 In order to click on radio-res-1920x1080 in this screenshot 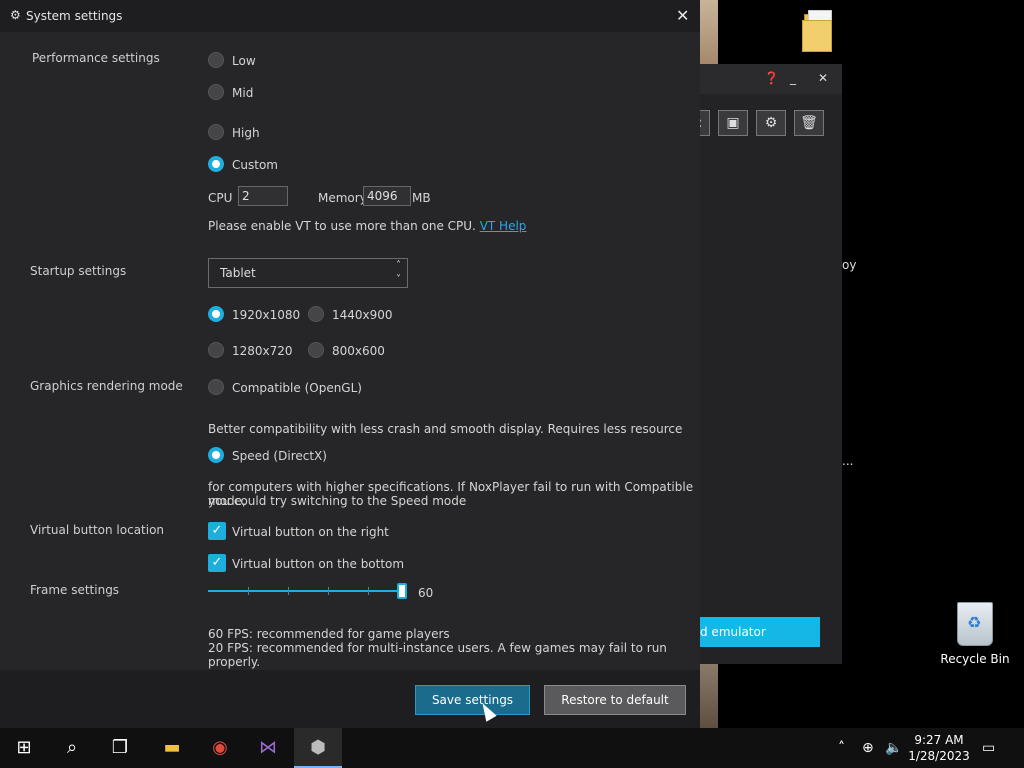, I will do `click(216, 314)`.